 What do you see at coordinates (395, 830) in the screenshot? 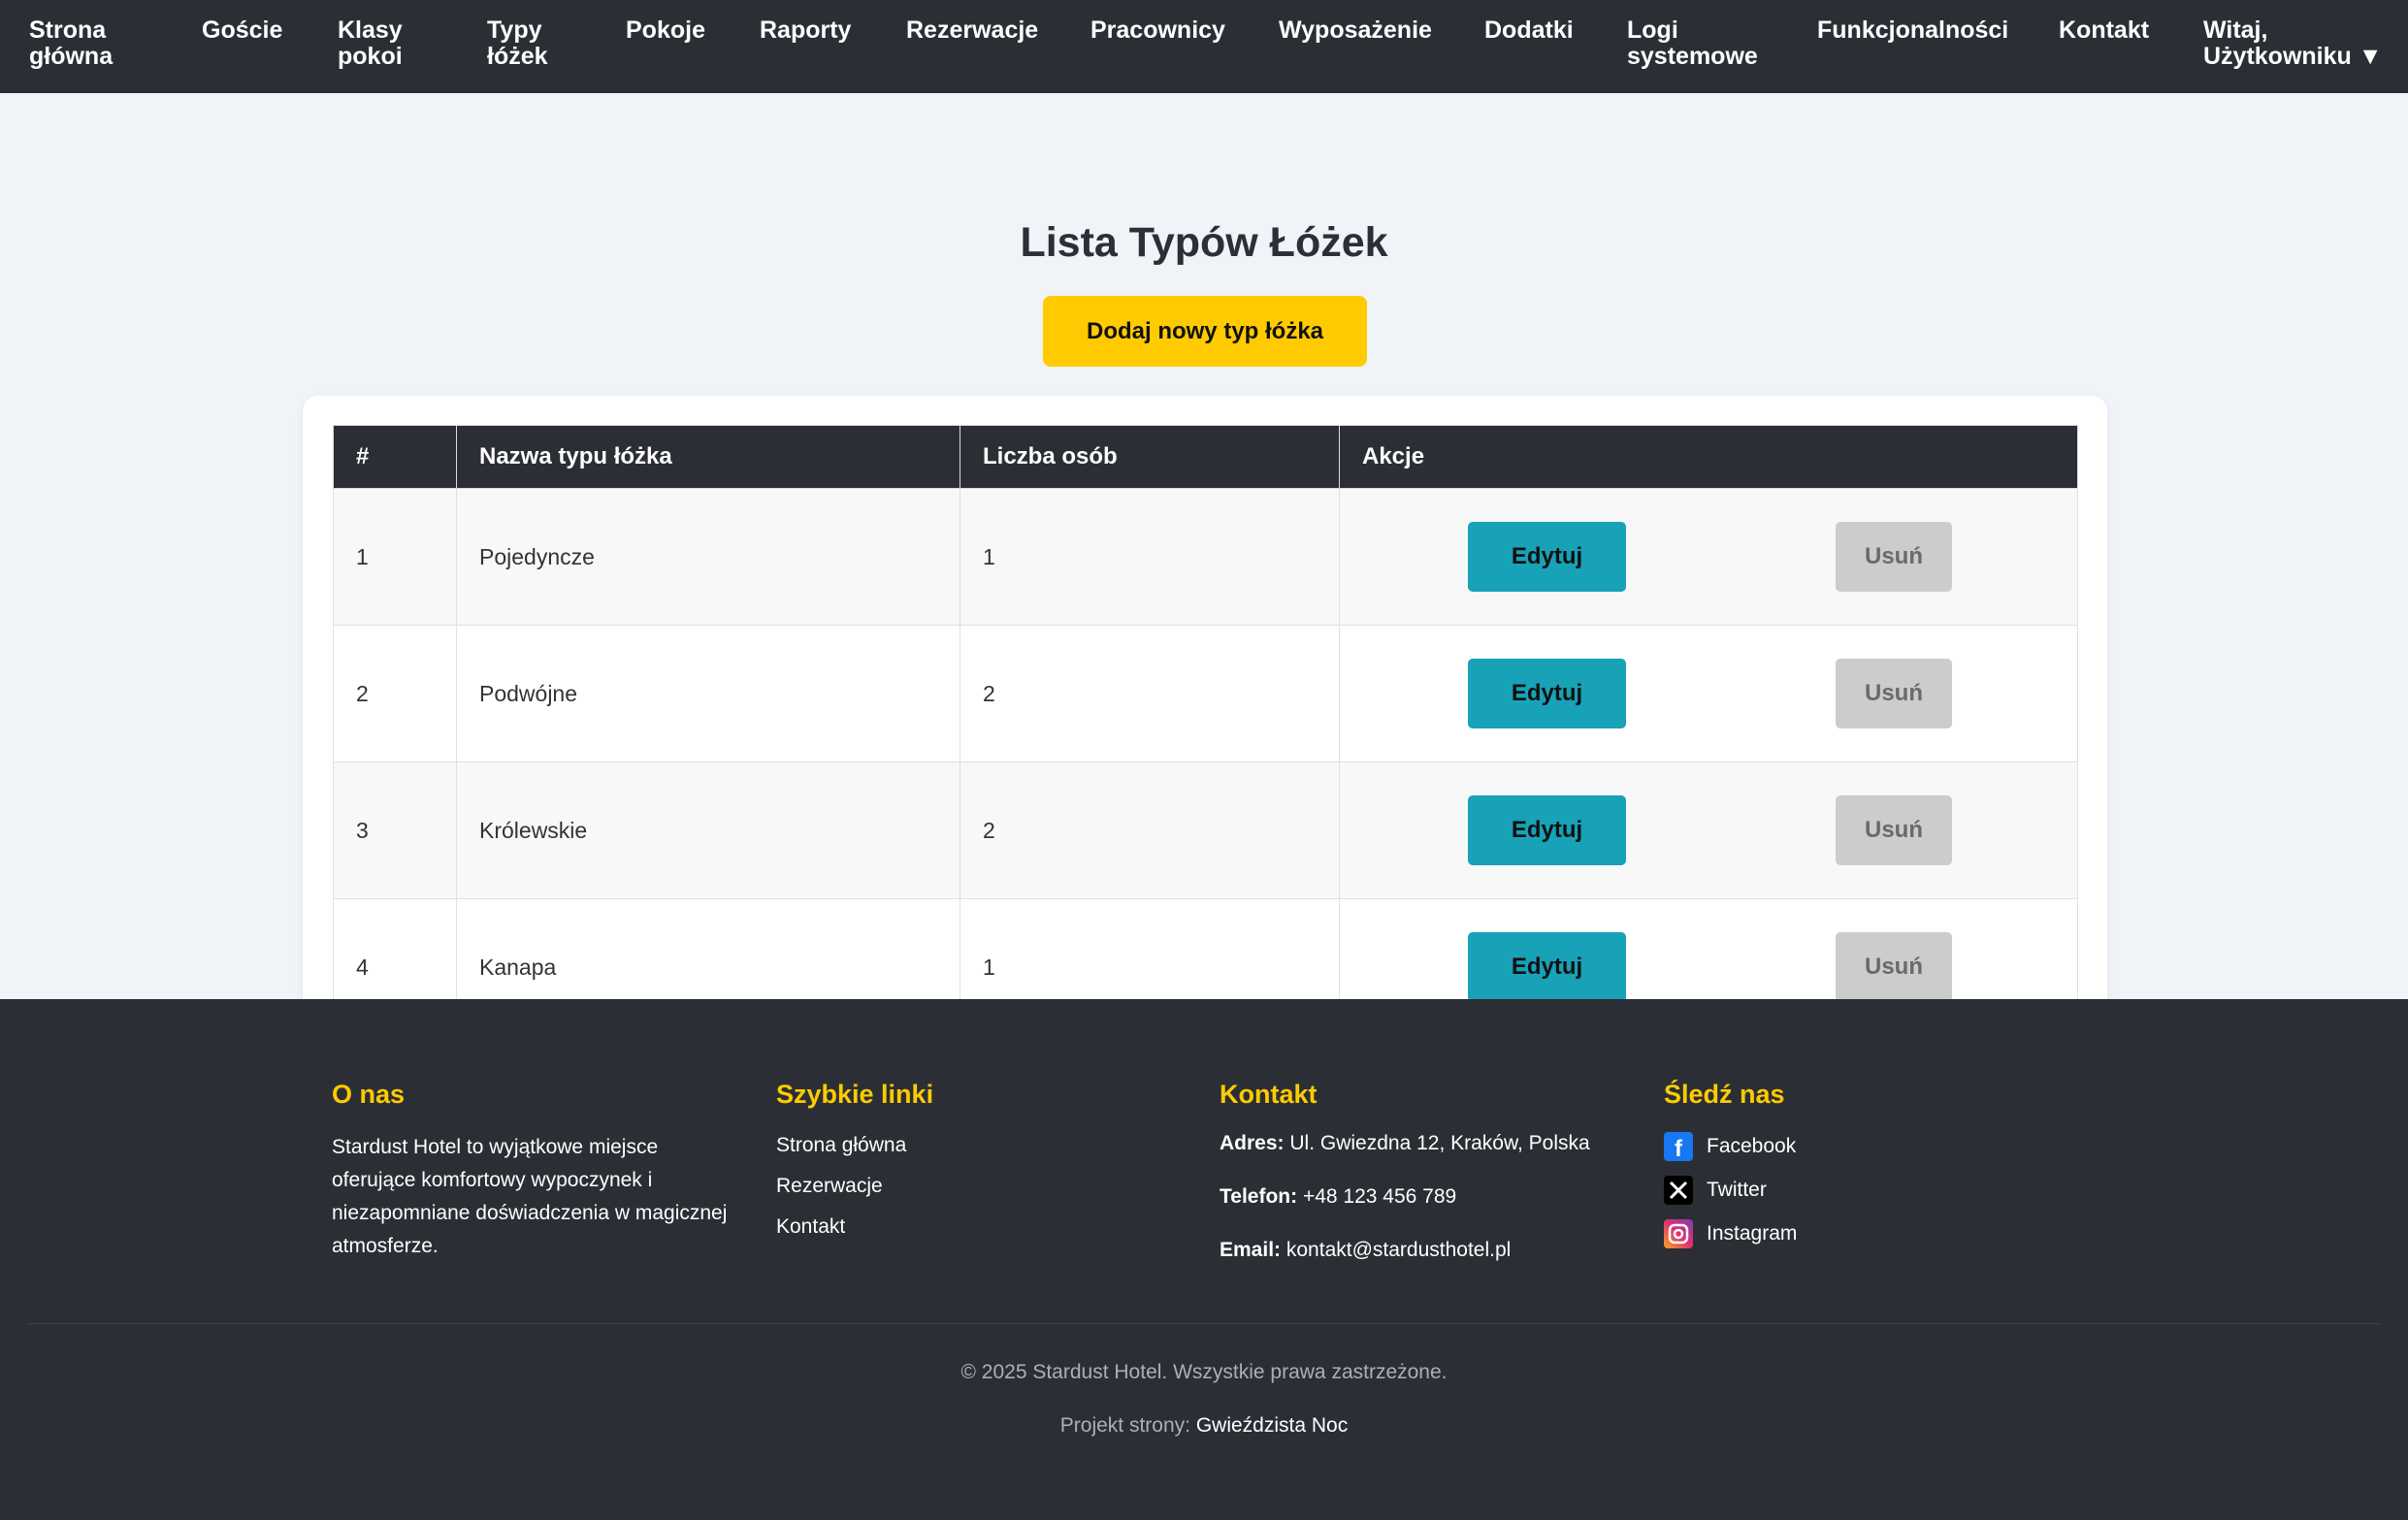
I see `row-number: 3` at bounding box center [395, 830].